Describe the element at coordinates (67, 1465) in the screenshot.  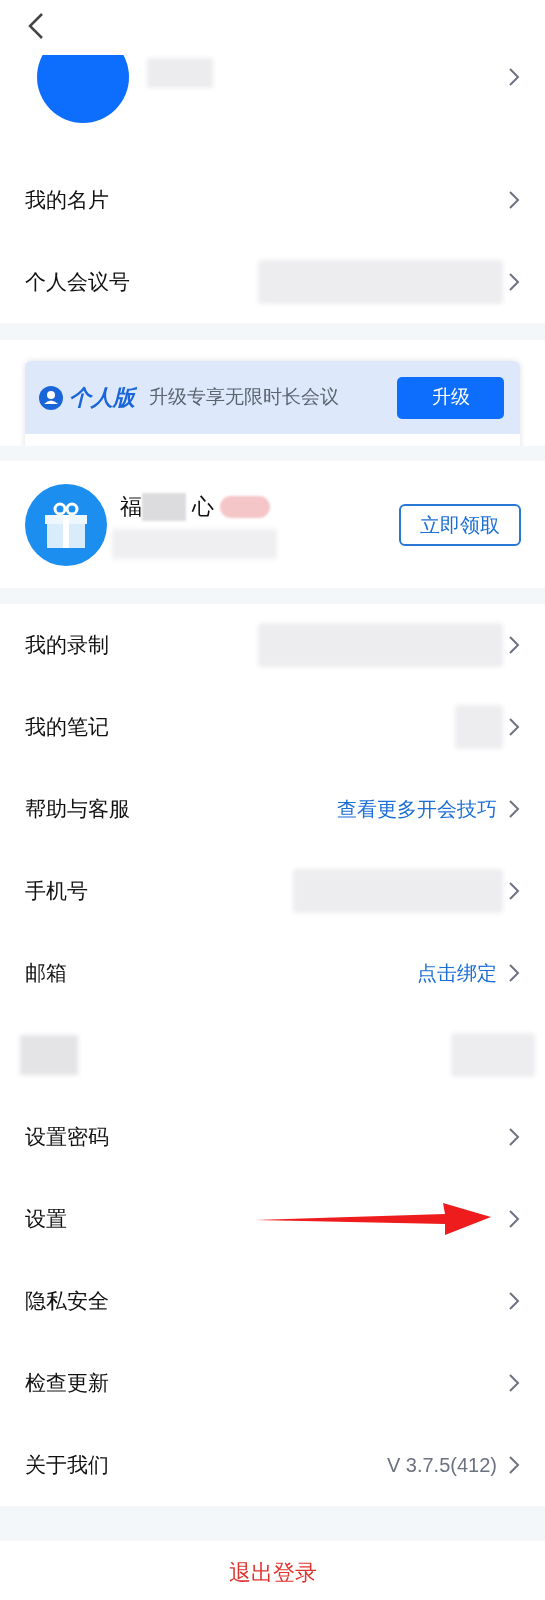
I see `row-label: 关于我们` at that location.